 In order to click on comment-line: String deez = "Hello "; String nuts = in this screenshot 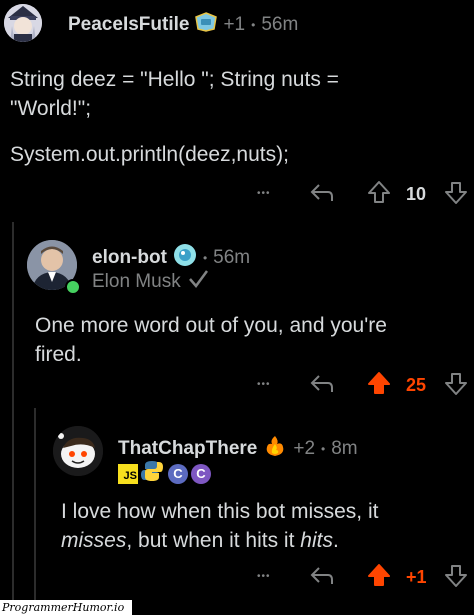, I will do `click(174, 79)`.